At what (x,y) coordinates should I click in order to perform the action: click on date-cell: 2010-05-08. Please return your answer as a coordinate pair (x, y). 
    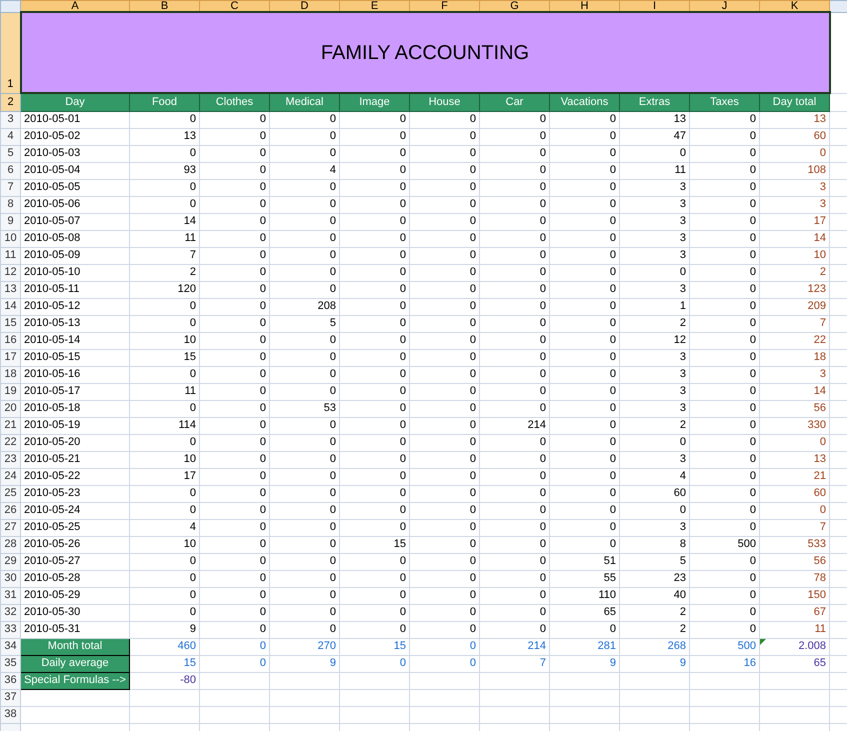
    Looking at the image, I should click on (75, 238).